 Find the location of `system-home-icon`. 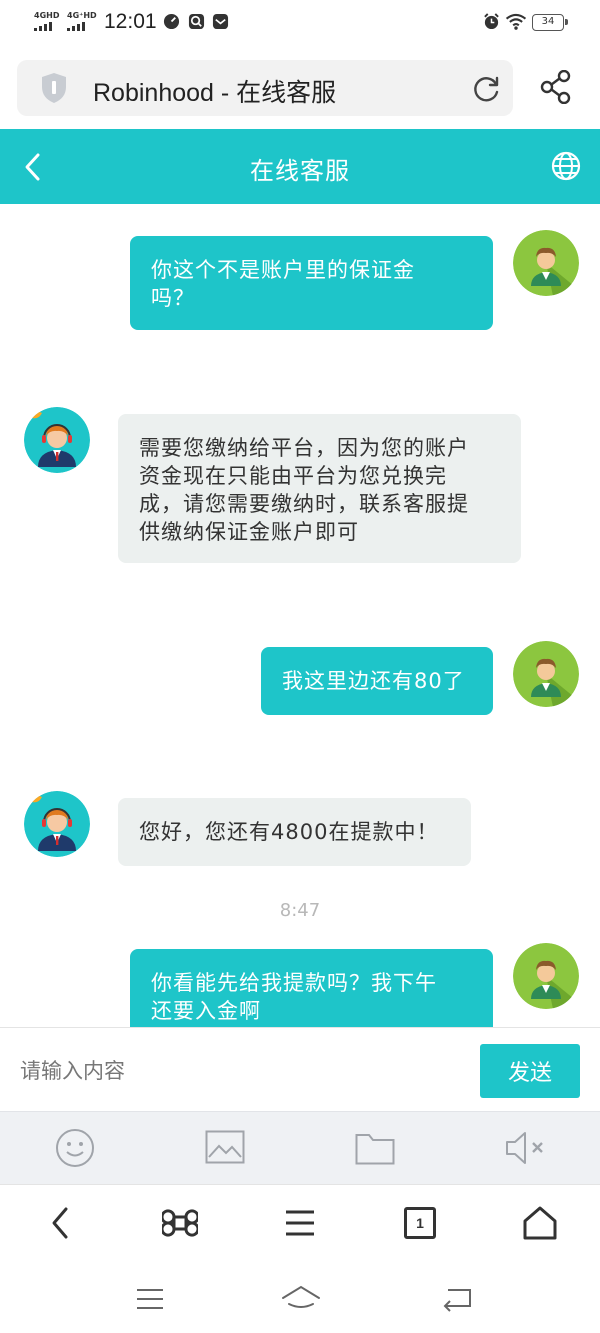

system-home-icon is located at coordinates (301, 1298).